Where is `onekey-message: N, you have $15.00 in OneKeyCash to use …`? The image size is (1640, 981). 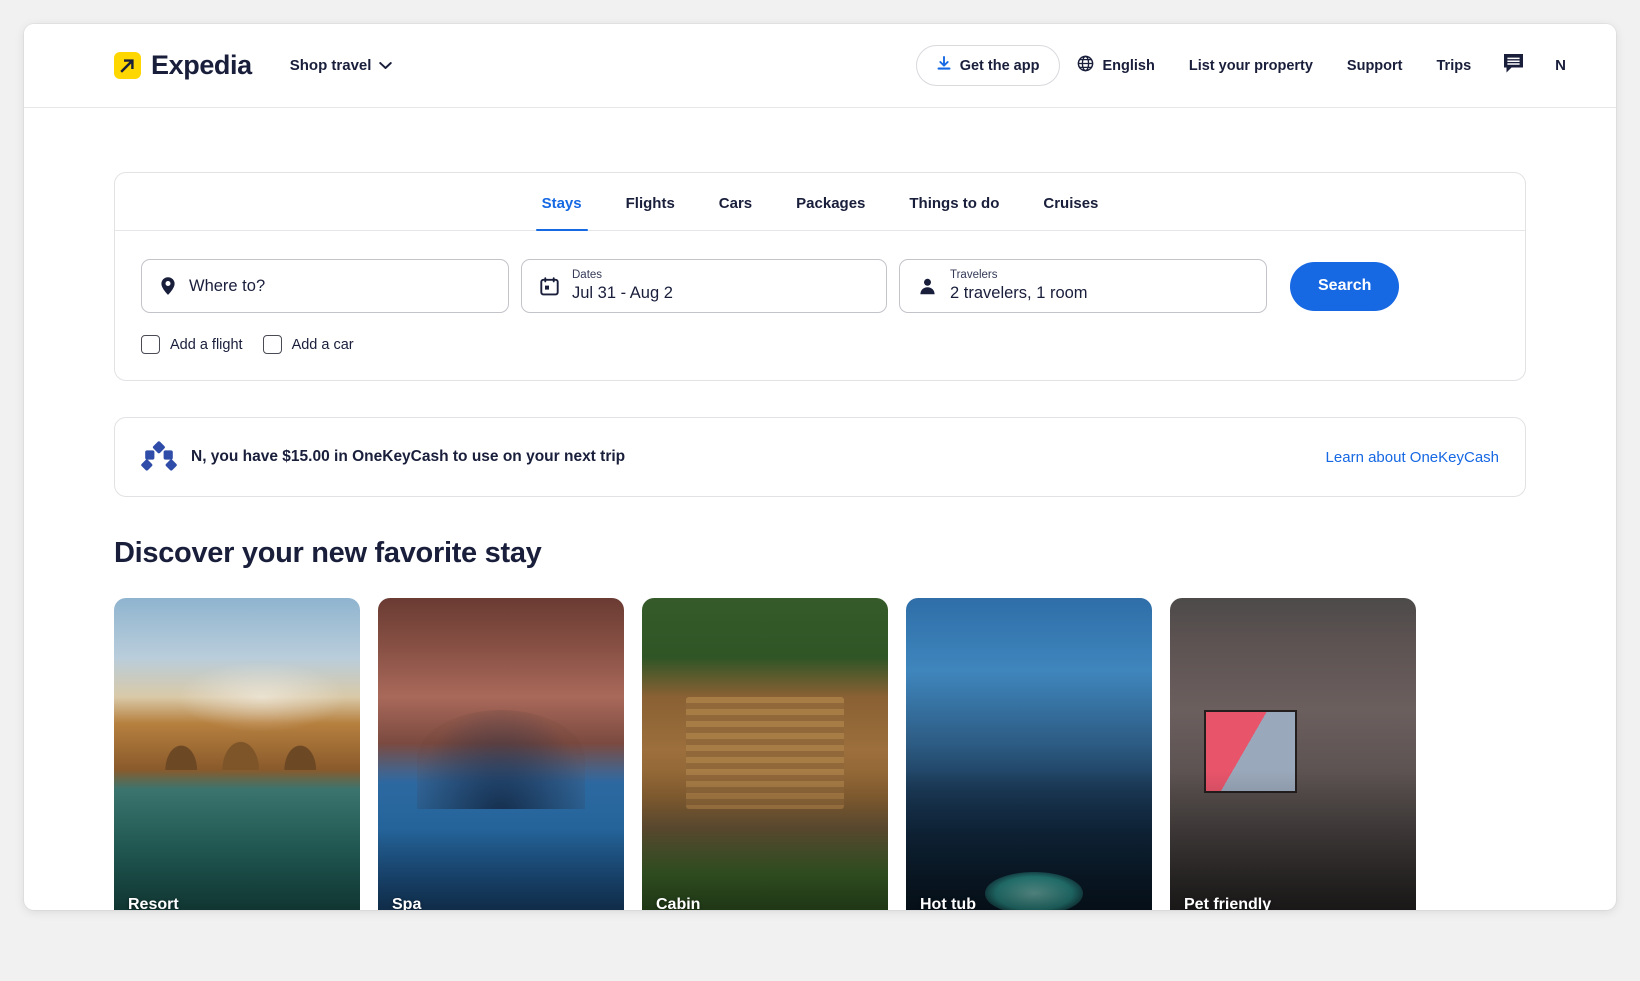
onekey-message: N, you have $15.00 in OneKeyCash to use … is located at coordinates (408, 456).